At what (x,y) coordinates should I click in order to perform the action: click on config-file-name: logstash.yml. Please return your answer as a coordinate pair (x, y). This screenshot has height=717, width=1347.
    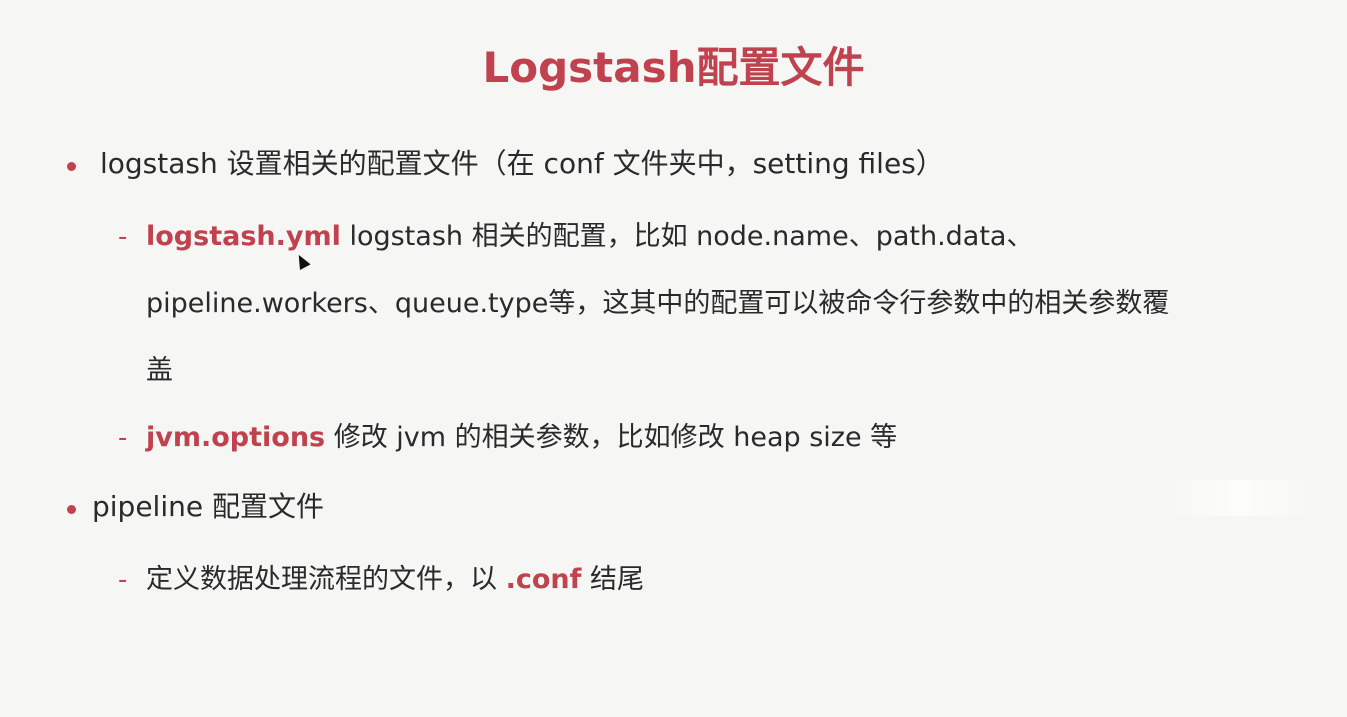
    Looking at the image, I should click on (243, 236).